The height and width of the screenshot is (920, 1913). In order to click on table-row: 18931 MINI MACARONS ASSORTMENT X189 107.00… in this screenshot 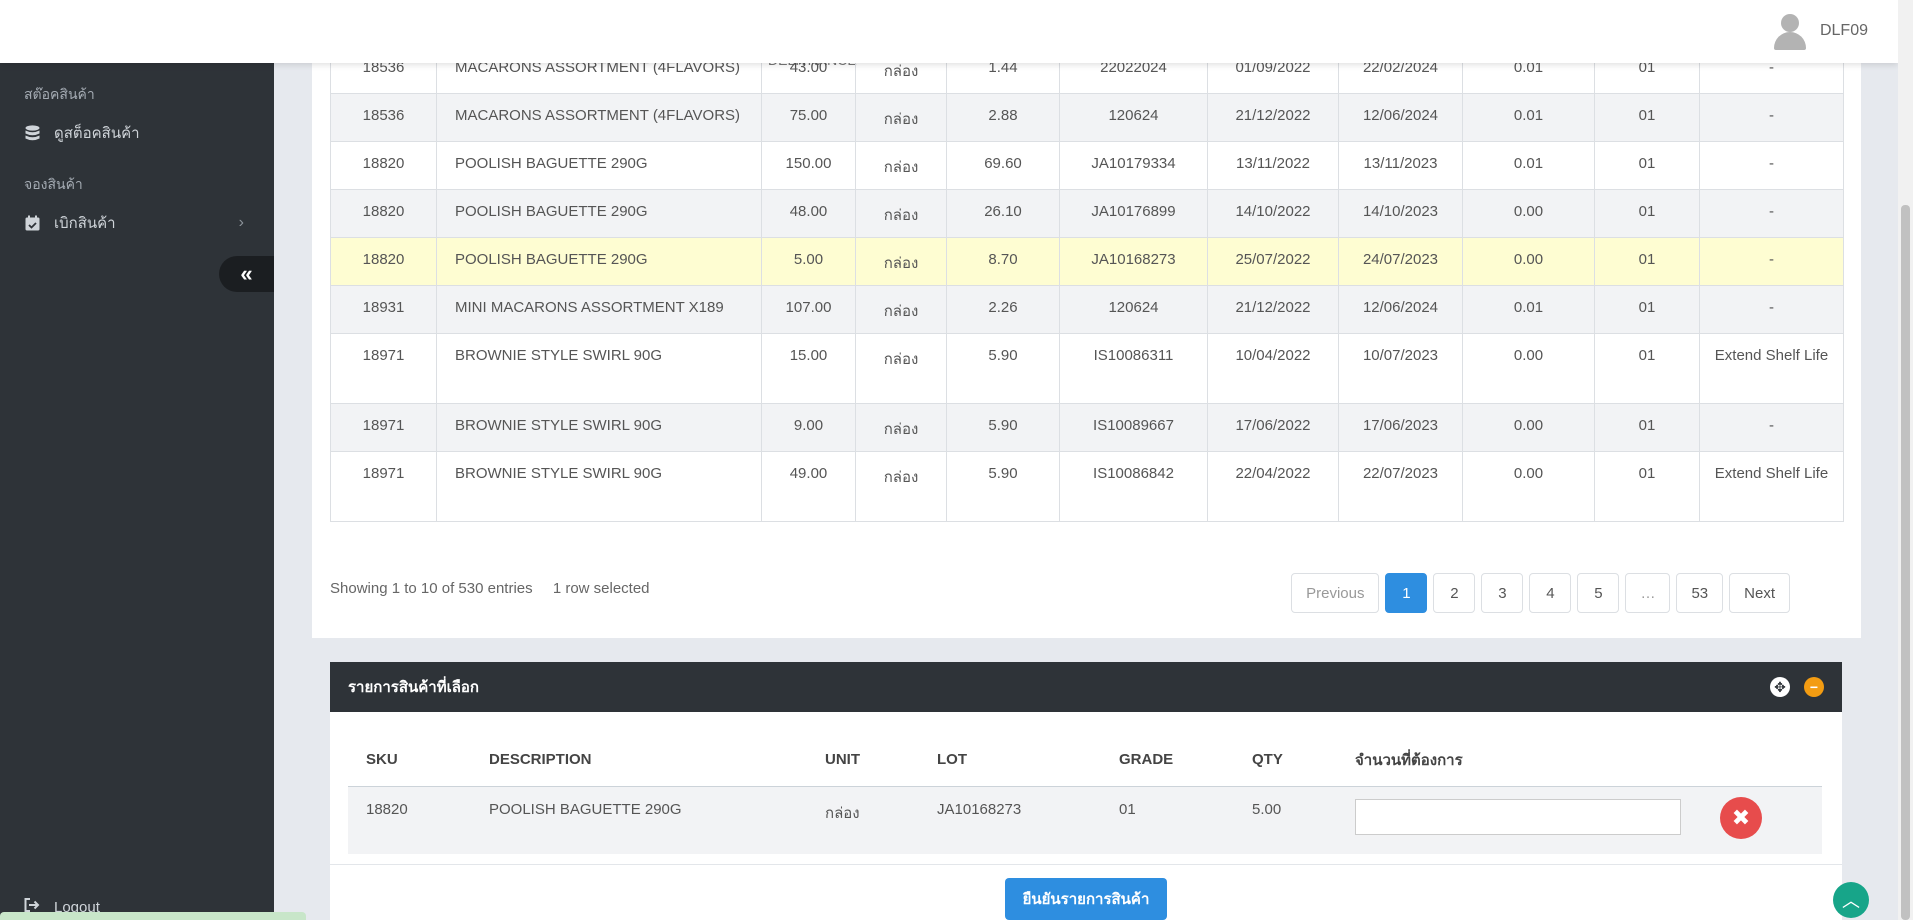, I will do `click(1087, 309)`.